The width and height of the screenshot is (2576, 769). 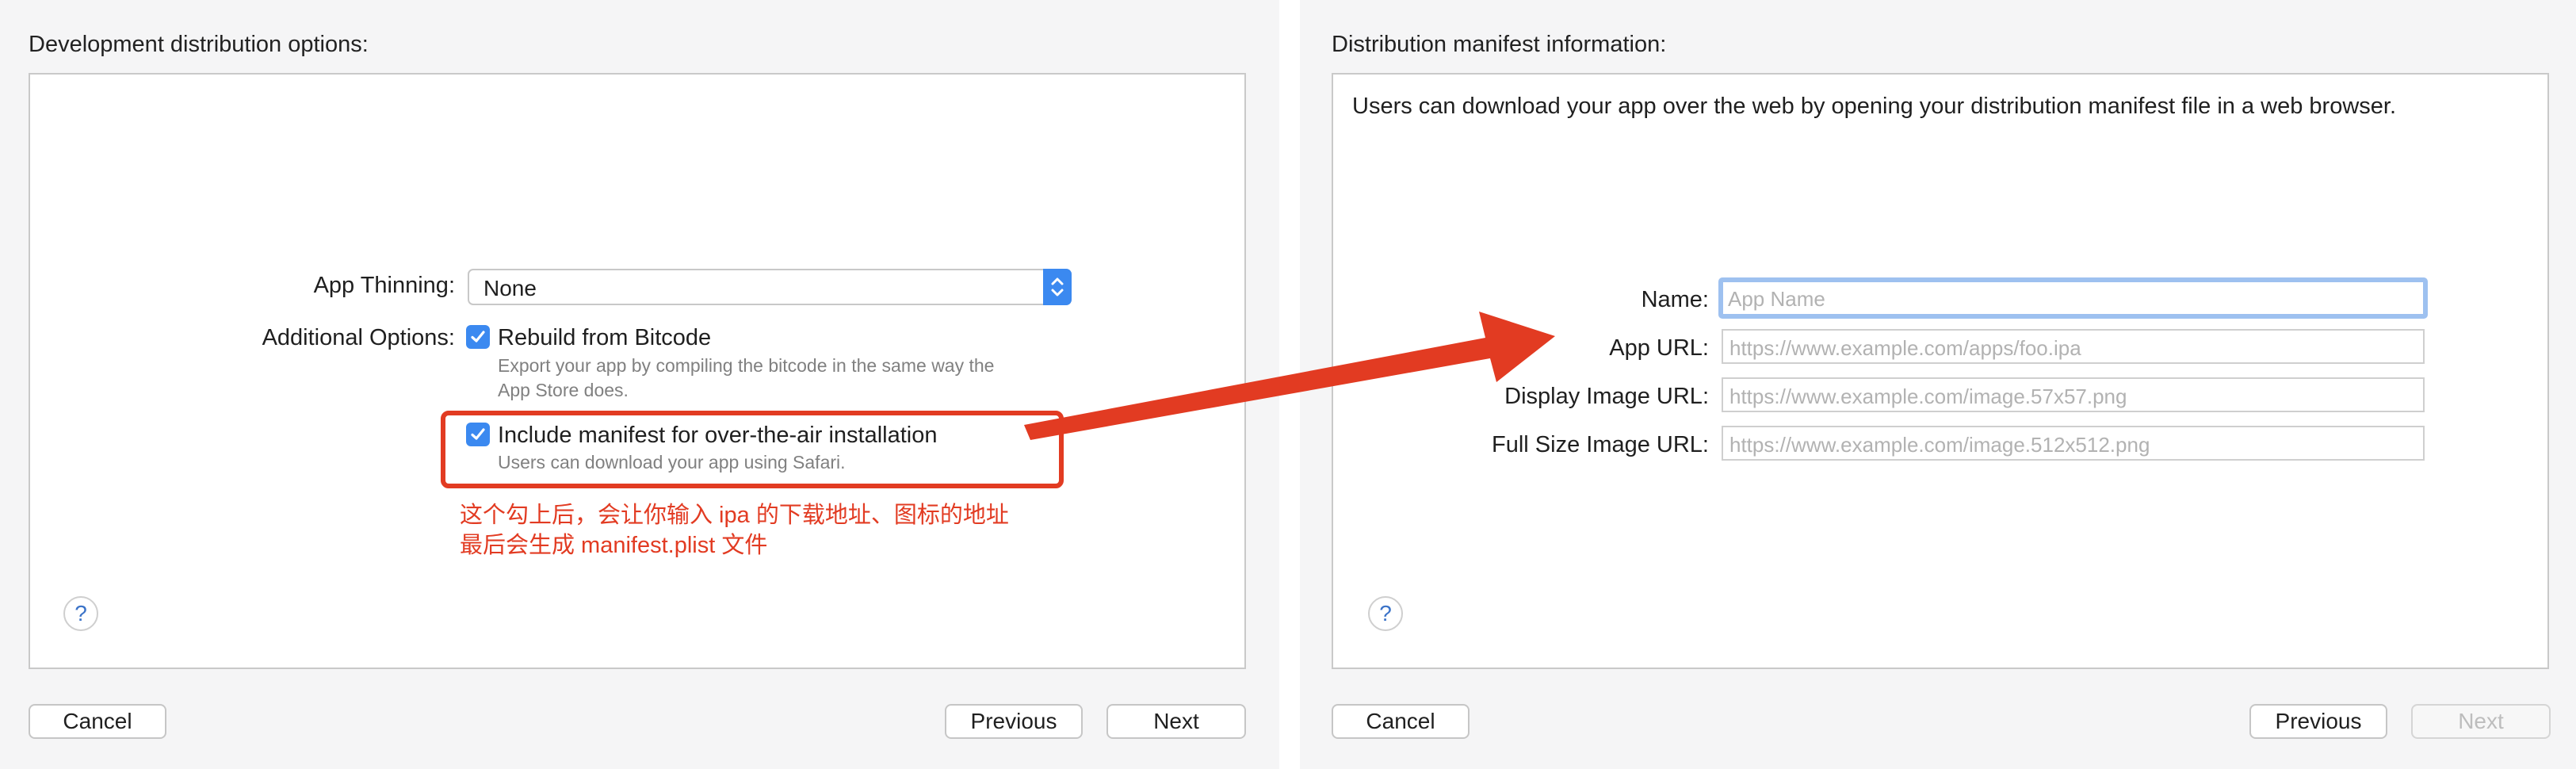 What do you see at coordinates (1905, 348) in the screenshot?
I see `app-url-placeholder: https://www.example.com/apps/foo.ipa` at bounding box center [1905, 348].